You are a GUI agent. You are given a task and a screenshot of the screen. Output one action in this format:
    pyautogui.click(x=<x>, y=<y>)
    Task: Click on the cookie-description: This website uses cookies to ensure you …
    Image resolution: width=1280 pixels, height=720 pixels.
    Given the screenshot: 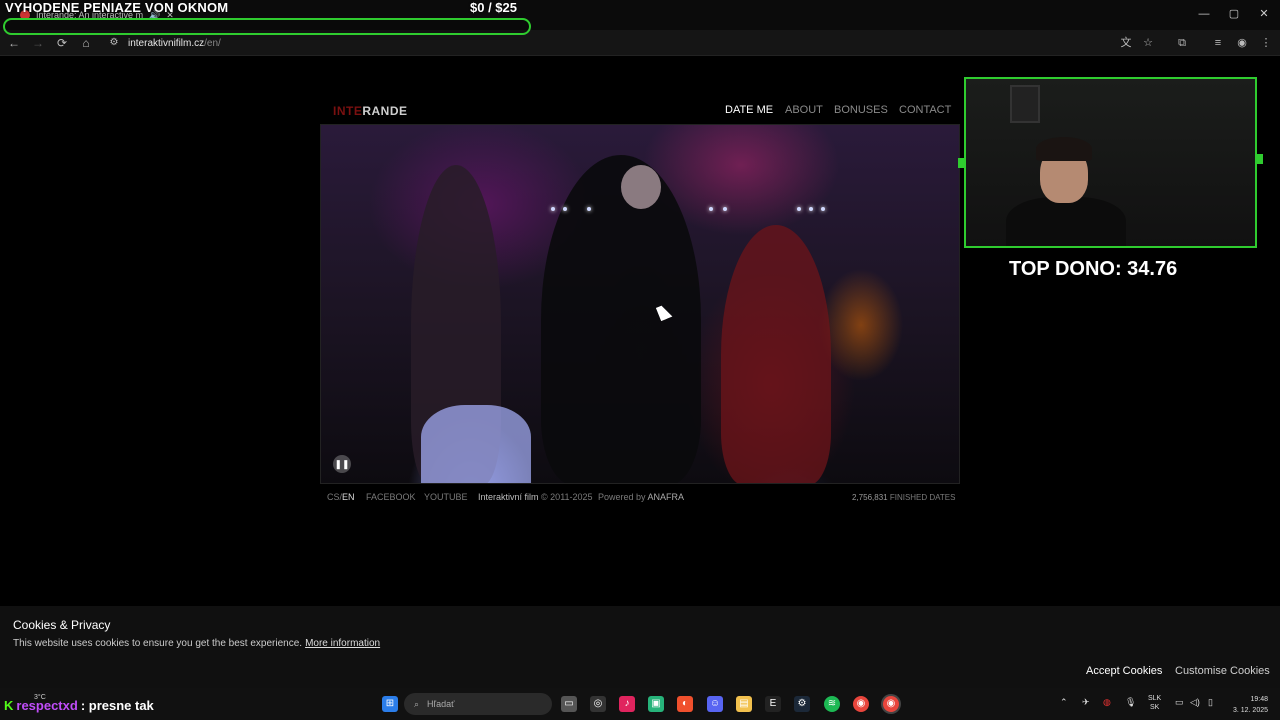 What is the action you would take?
    pyautogui.click(x=196, y=643)
    